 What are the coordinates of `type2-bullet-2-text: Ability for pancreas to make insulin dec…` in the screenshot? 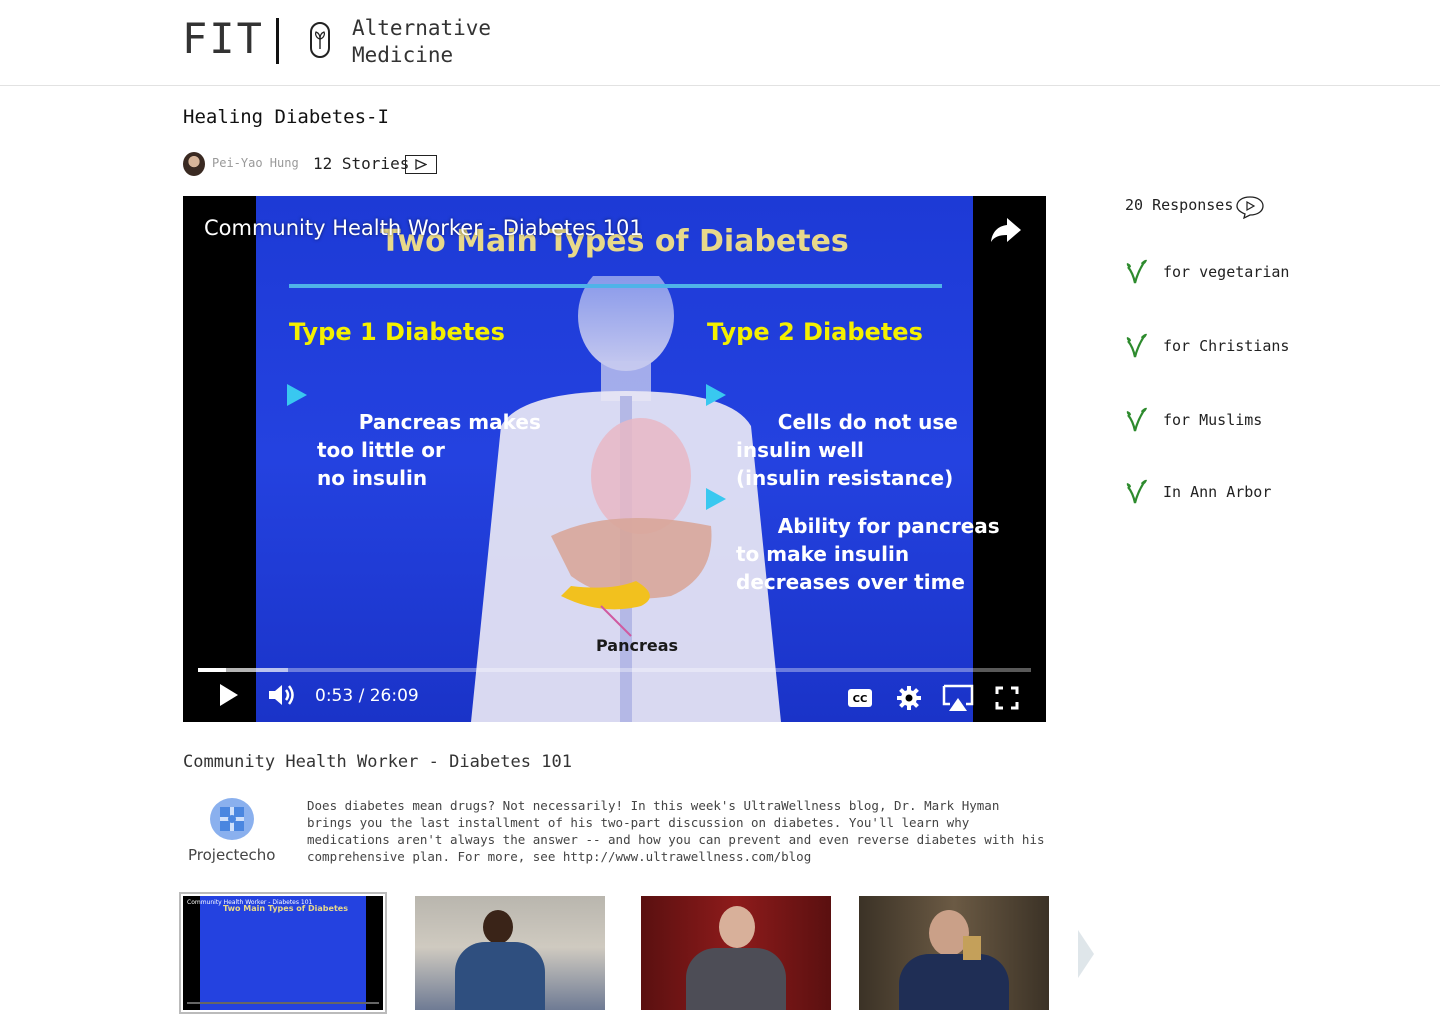 It's located at (868, 554).